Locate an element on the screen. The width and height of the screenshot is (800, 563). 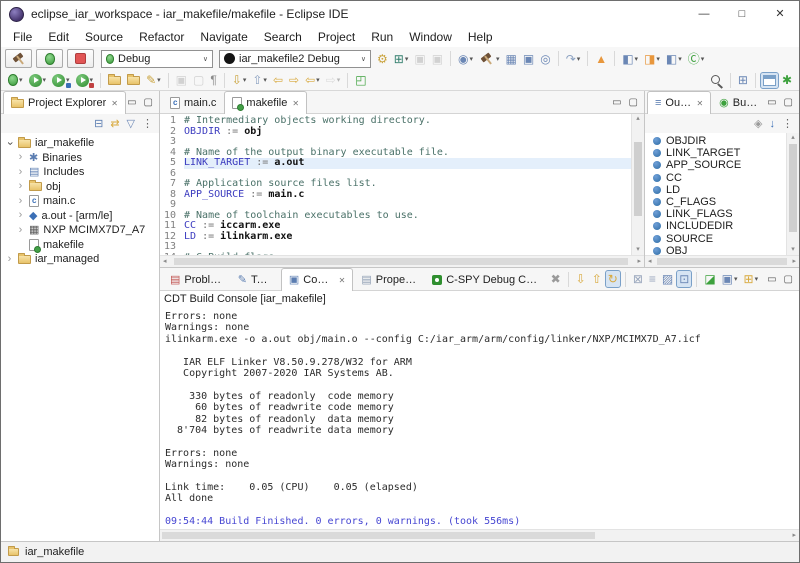
sort-alphabetically-icon: ↓ is located at coordinates (773, 124).